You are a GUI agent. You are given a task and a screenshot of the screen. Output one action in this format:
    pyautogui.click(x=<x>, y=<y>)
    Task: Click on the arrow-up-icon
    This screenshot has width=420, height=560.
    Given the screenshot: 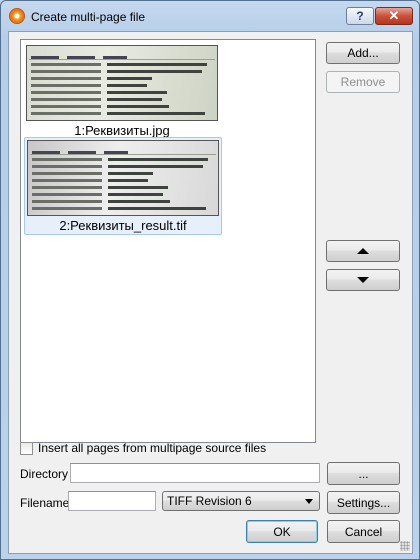 What is the action you would take?
    pyautogui.click(x=363, y=251)
    